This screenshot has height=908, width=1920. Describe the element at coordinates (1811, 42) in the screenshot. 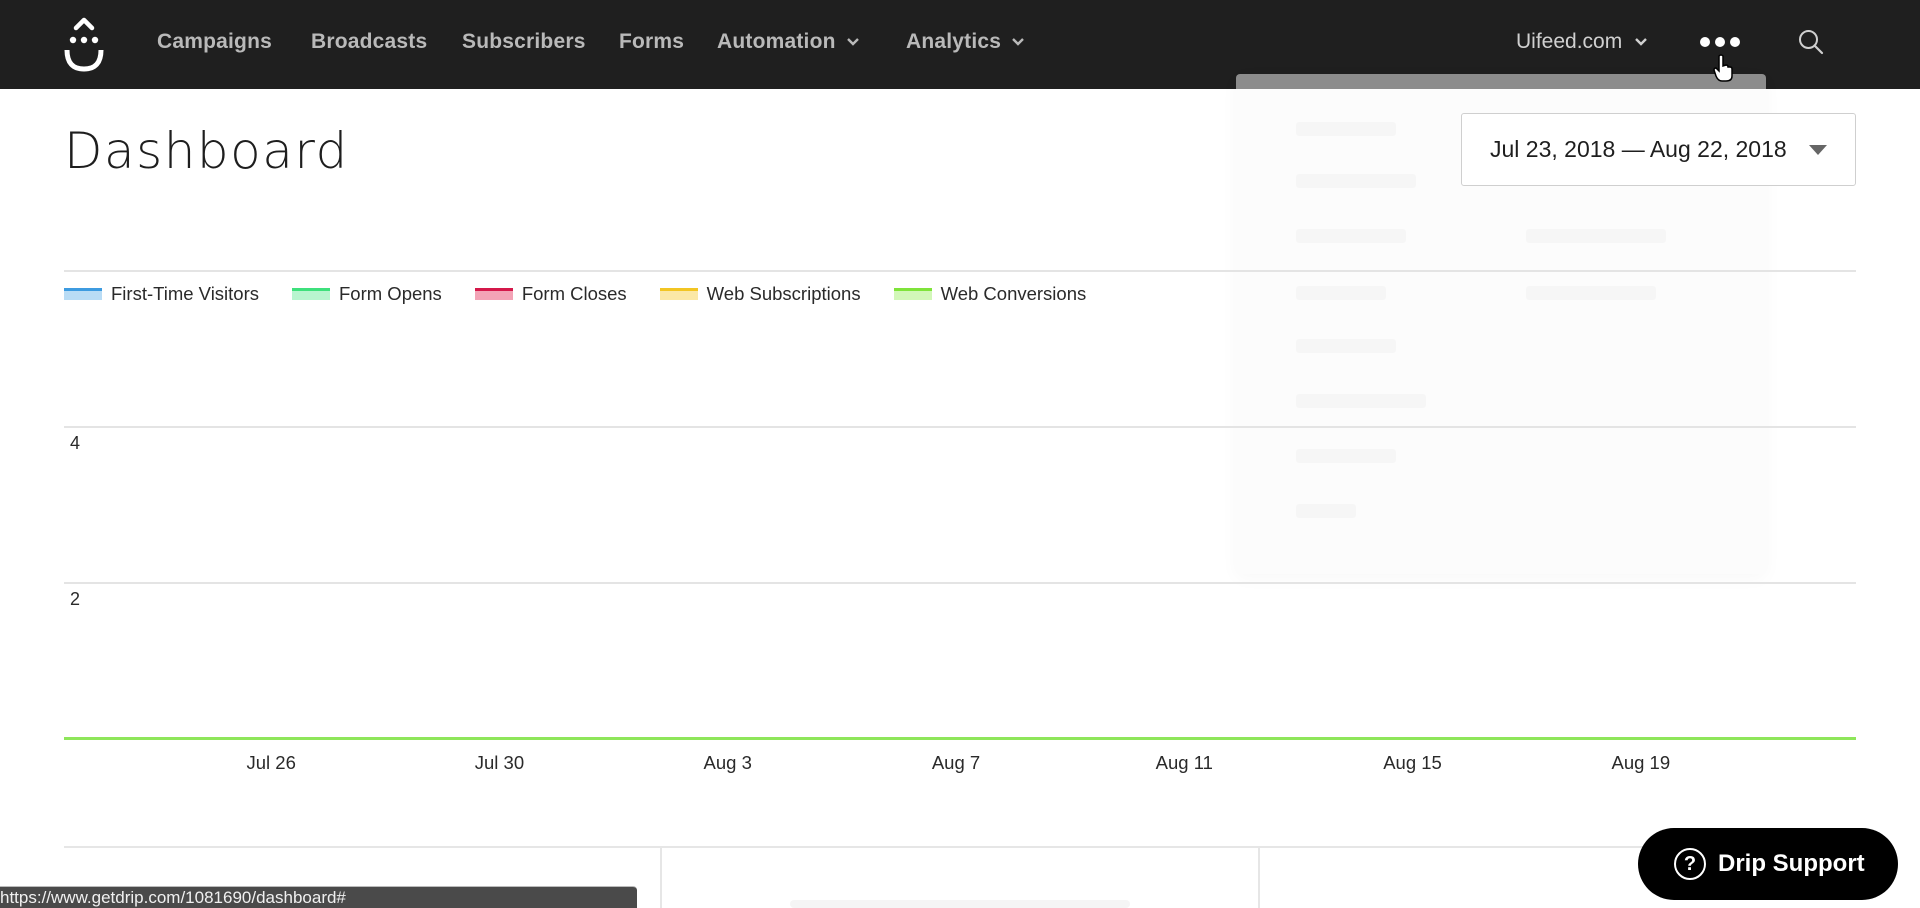

I see `search-icon` at that location.